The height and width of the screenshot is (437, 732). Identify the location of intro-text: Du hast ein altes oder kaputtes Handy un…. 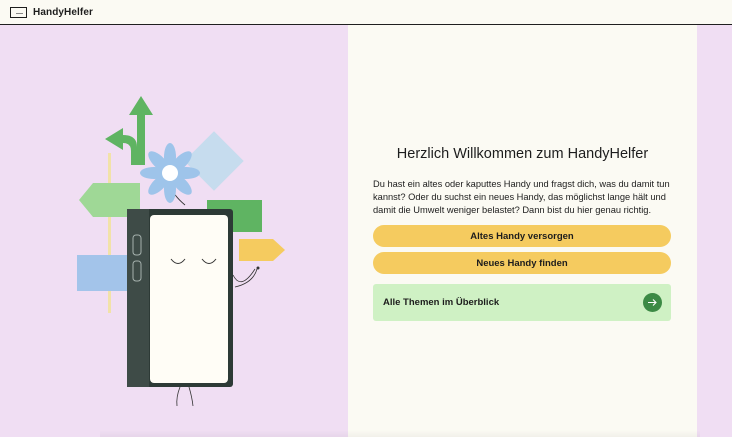
(521, 197).